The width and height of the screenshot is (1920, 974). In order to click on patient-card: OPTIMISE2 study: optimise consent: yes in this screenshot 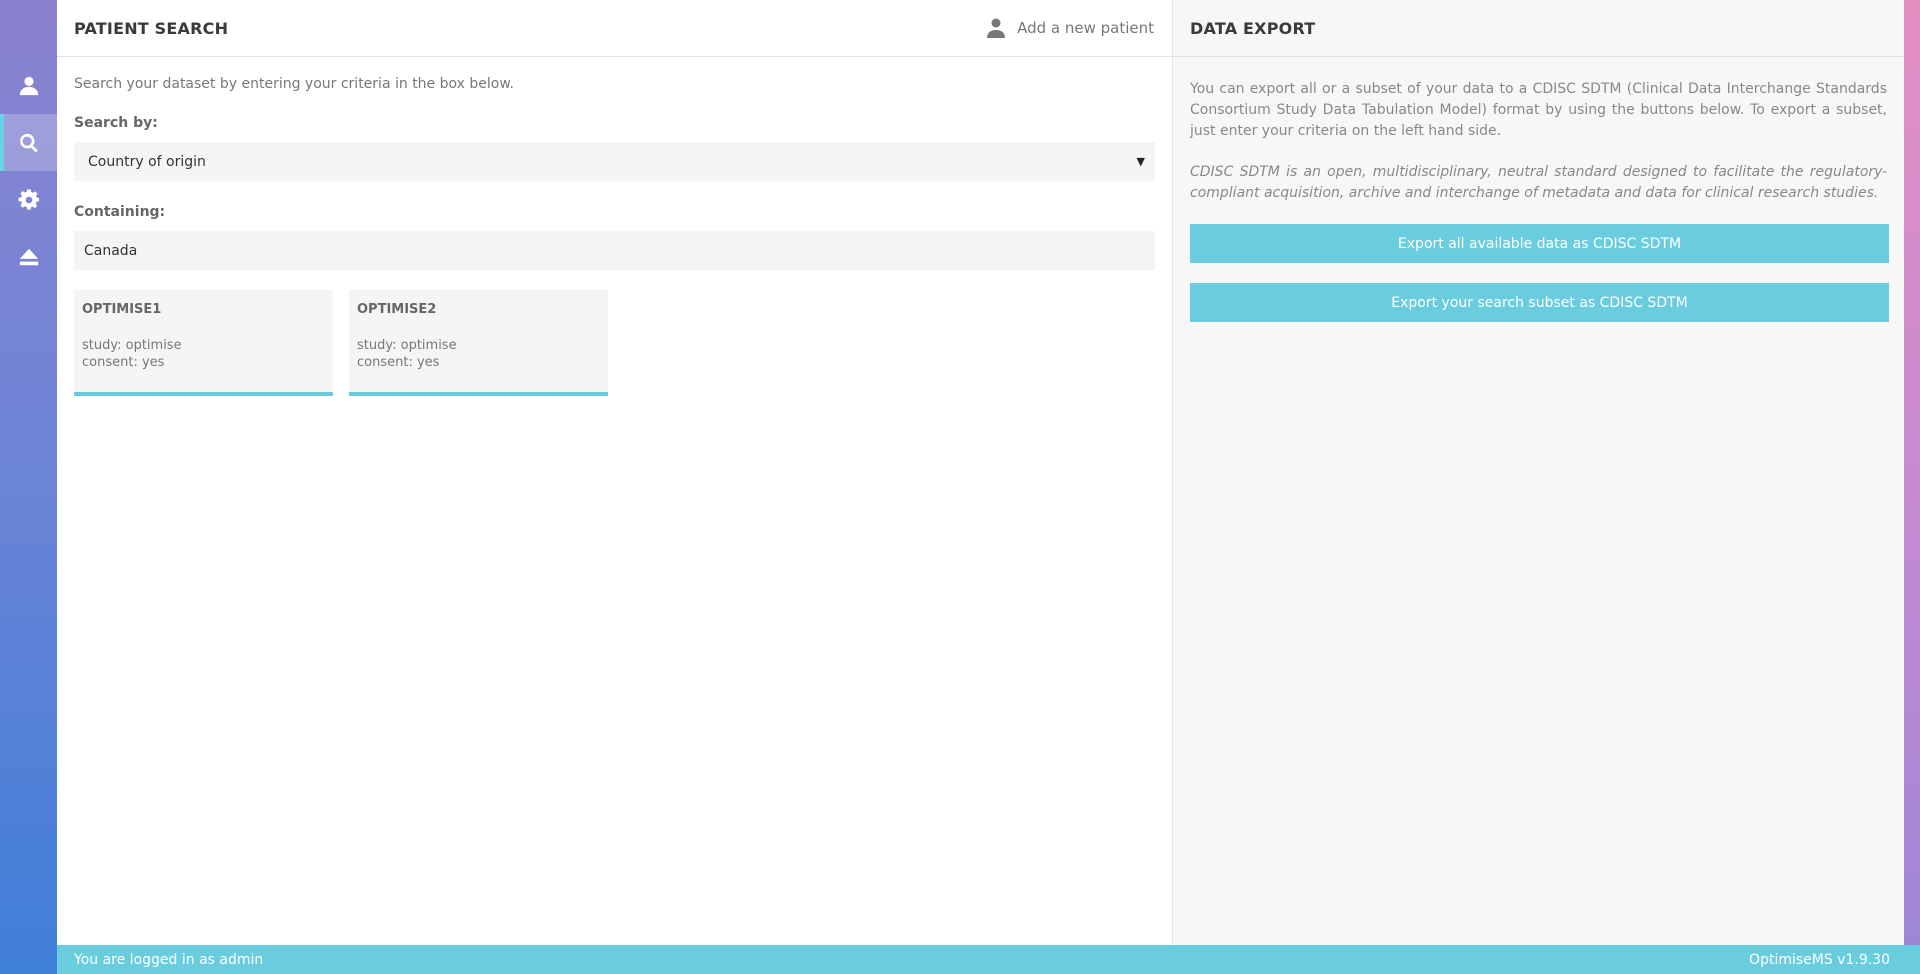, I will do `click(478, 343)`.